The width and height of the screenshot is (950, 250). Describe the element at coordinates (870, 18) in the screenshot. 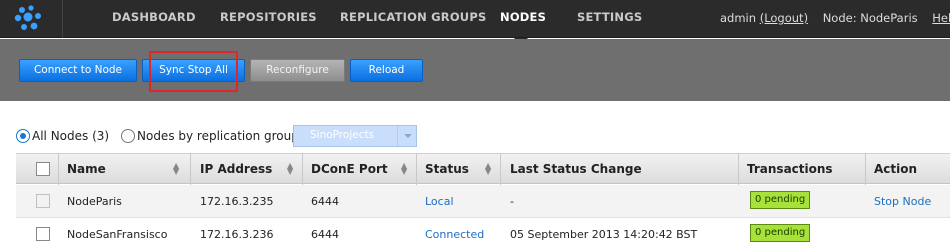

I see `current-node-label: Node: NodeParis` at that location.